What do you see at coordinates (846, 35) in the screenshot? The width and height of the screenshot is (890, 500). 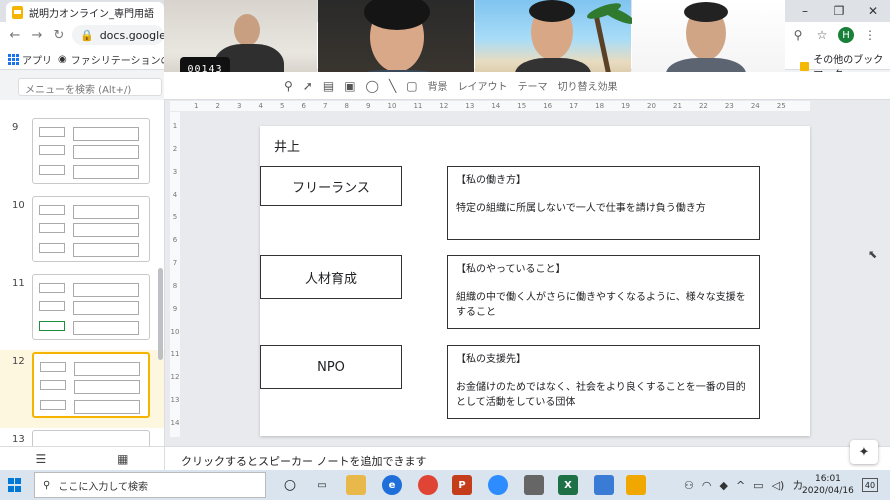 I see `profile-avatar: H` at bounding box center [846, 35].